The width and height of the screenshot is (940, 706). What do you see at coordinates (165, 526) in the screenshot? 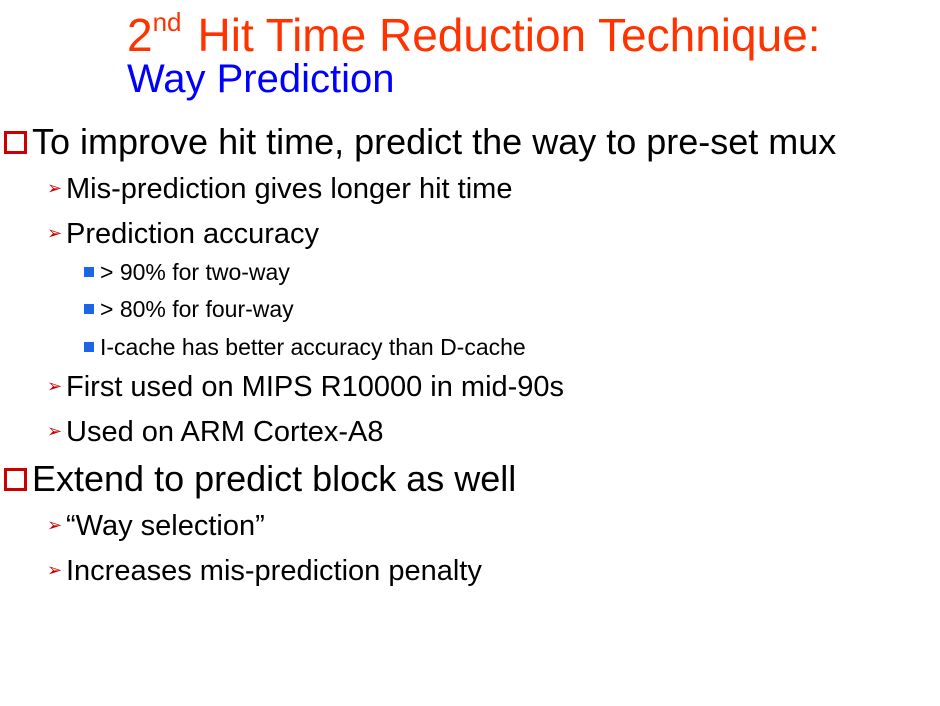
I see `bullet-text: “Way selection”` at bounding box center [165, 526].